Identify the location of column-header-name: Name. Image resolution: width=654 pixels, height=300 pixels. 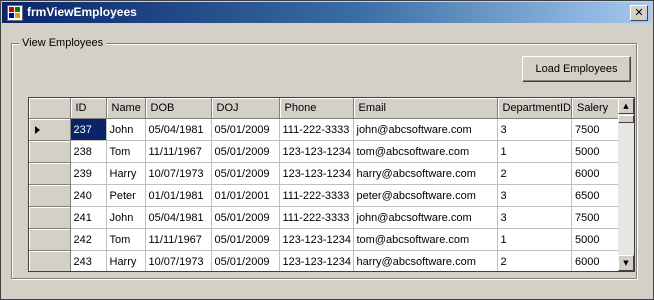
(126, 108).